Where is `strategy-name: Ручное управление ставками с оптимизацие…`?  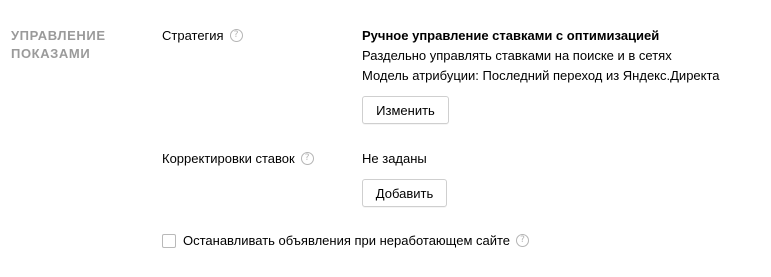
strategy-name: Ручное управление ставками с оптимизацие… is located at coordinates (511, 35).